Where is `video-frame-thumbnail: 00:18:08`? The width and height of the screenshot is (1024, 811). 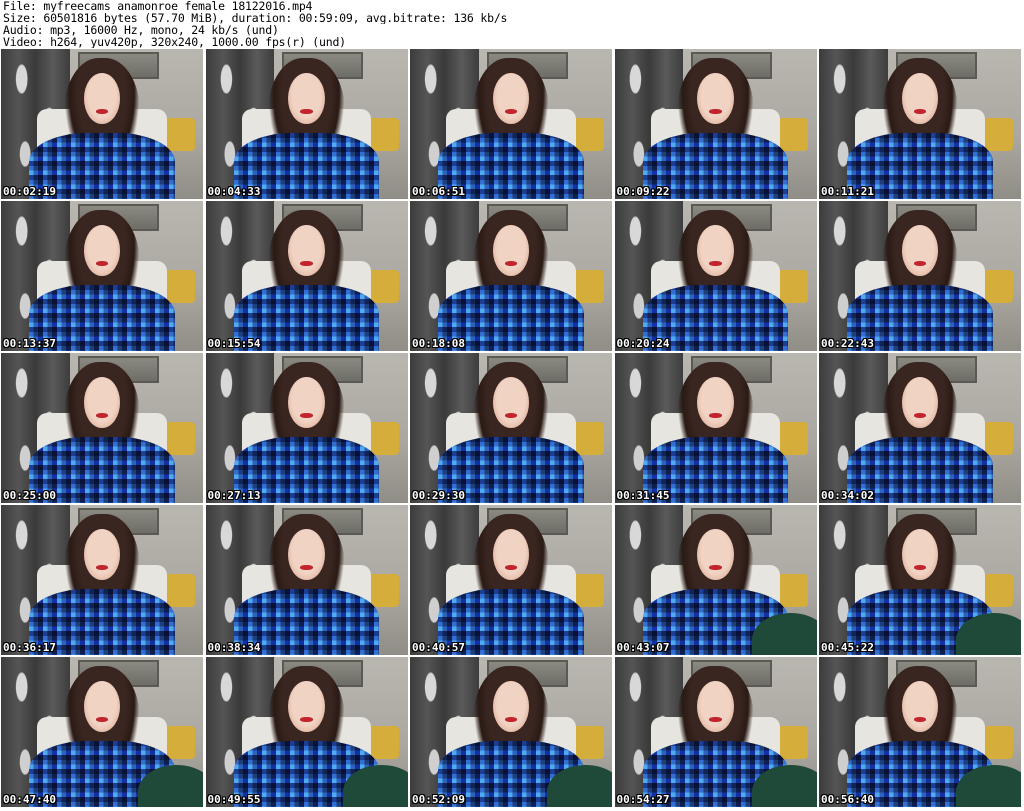 video-frame-thumbnail: 00:18:08 is located at coordinates (511, 276).